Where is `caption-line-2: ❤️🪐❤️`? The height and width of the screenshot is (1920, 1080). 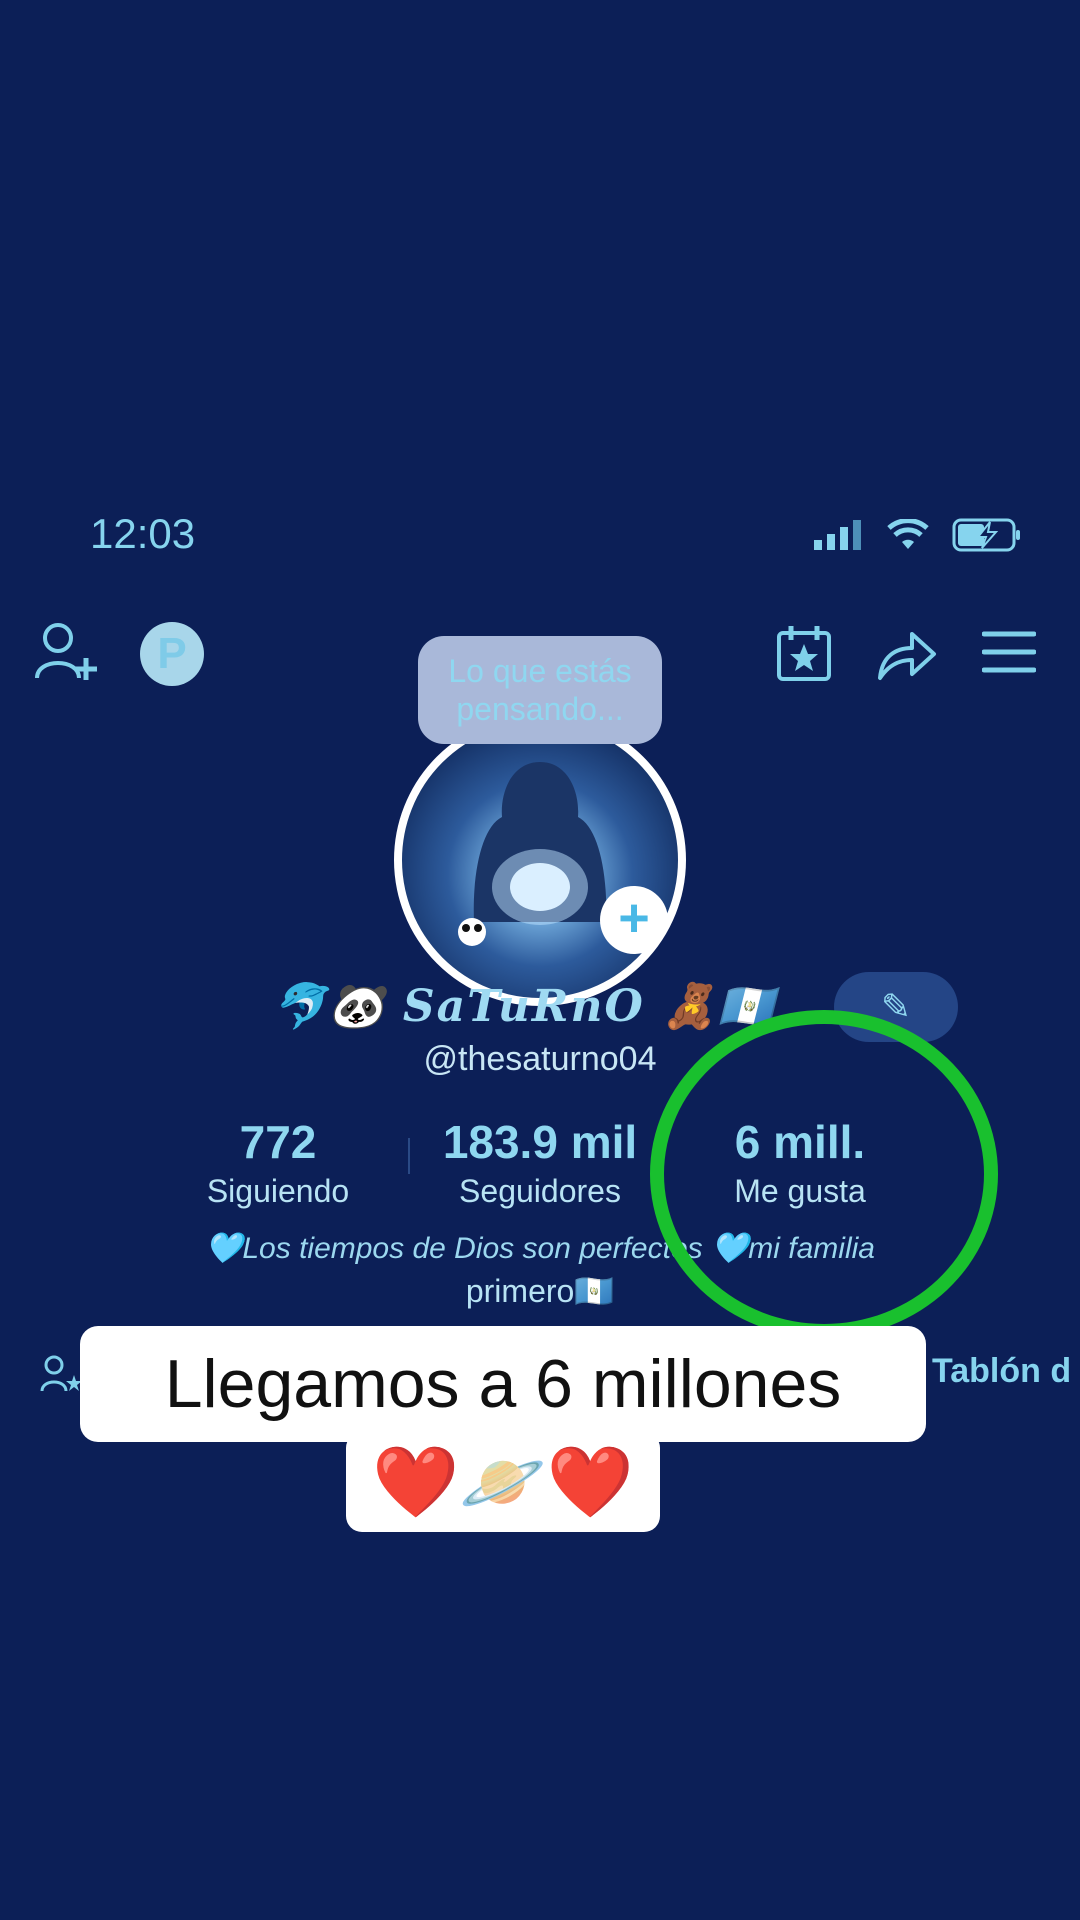 caption-line-2: ❤️🪐❤️ is located at coordinates (503, 1482).